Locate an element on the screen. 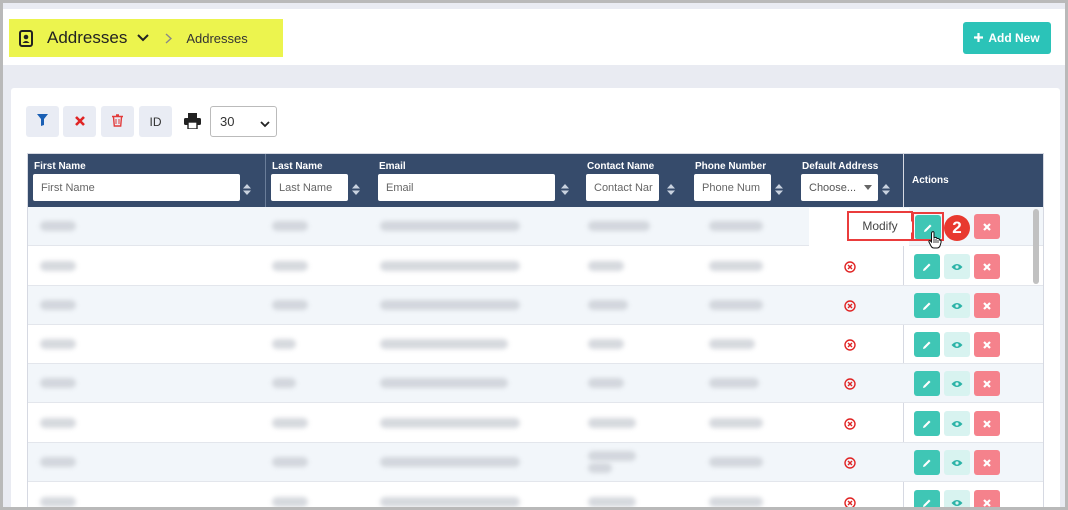  id-button: ID is located at coordinates (155, 121).